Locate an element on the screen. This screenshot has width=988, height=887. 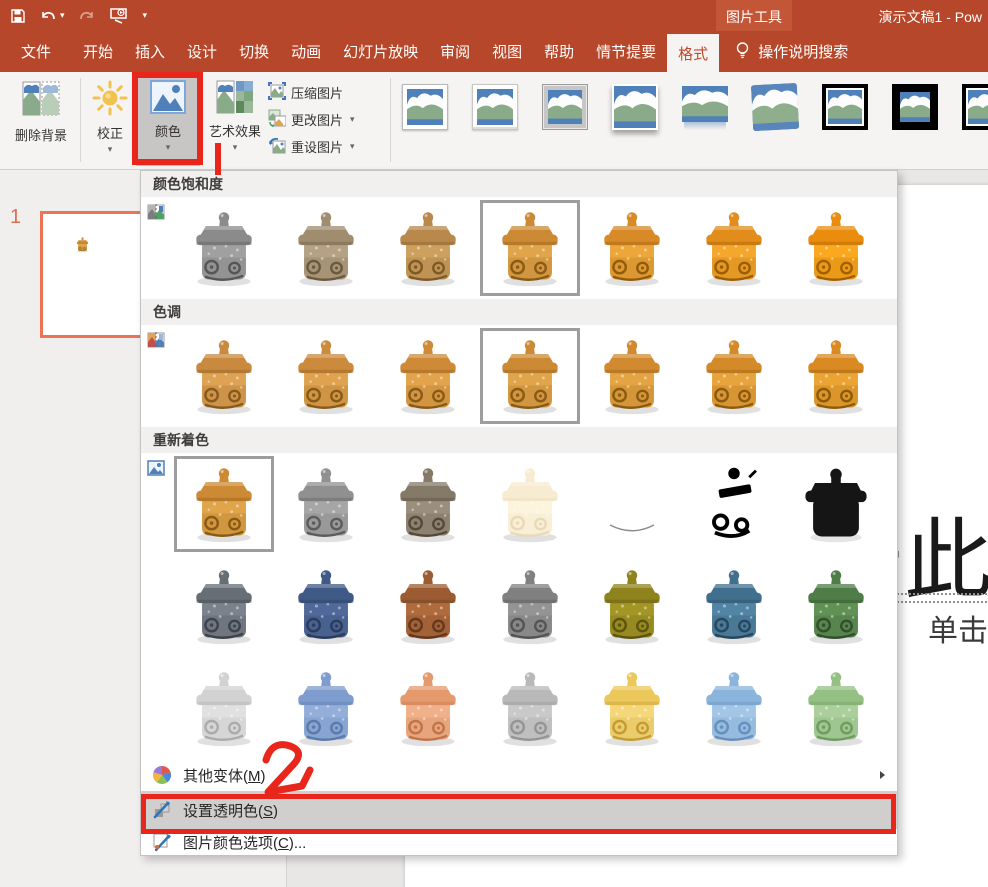
annotation-box-color-button is located at coordinates (167, 118).